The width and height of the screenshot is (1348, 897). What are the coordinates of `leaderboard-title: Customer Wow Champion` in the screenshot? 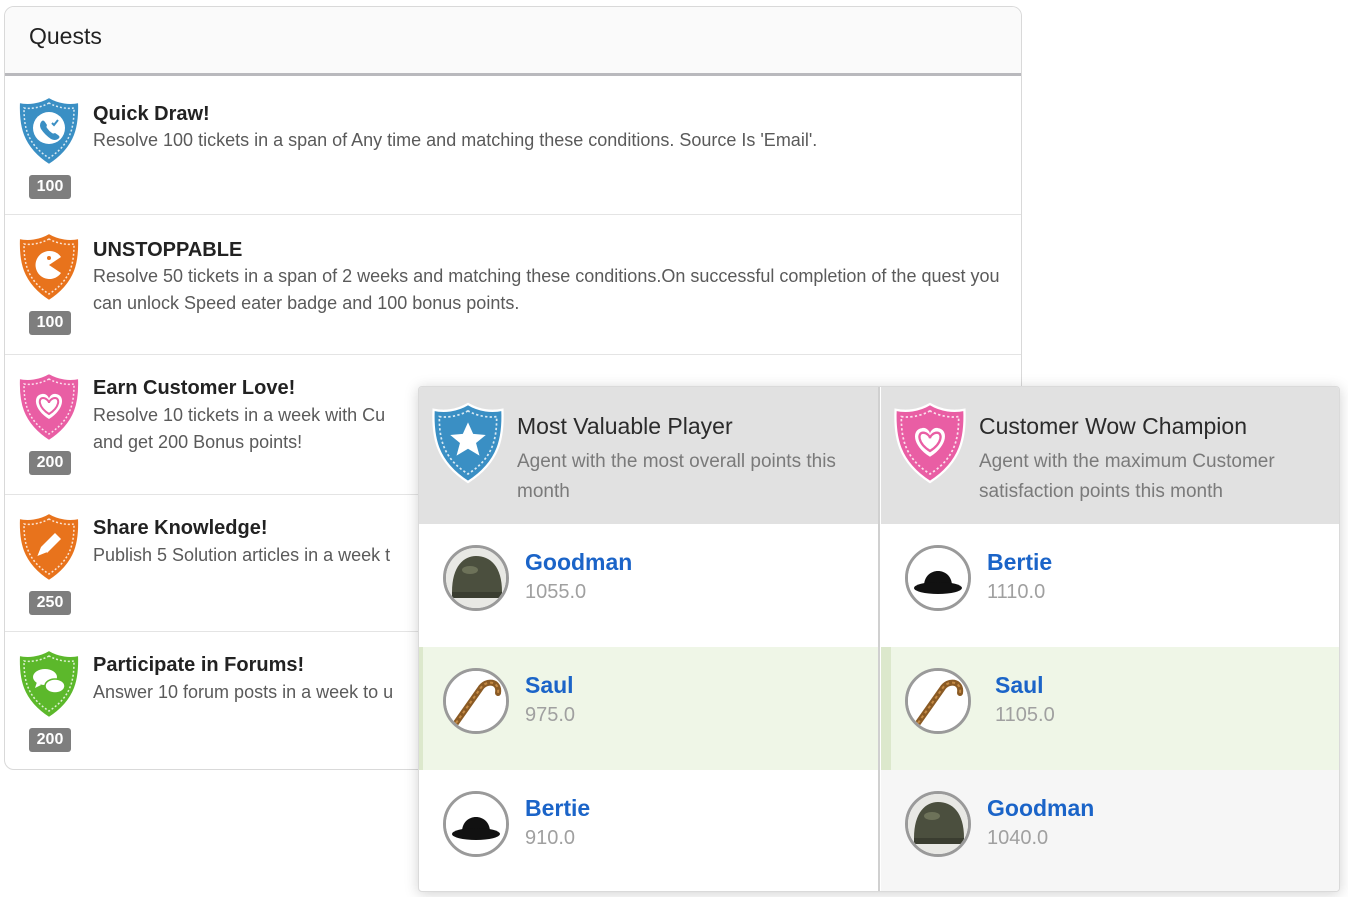 It's located at (1113, 426).